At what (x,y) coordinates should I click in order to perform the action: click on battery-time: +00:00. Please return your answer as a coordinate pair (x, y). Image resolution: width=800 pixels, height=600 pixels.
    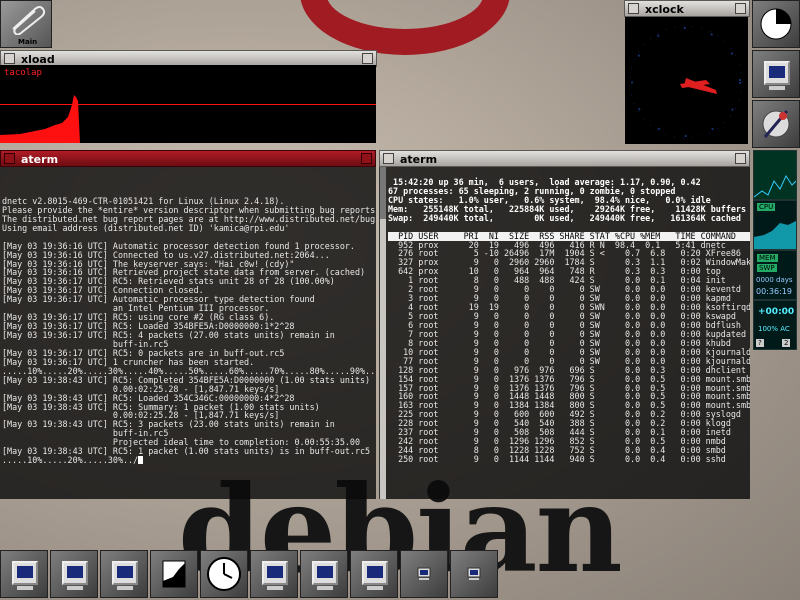
    Looking at the image, I should click on (776, 312).